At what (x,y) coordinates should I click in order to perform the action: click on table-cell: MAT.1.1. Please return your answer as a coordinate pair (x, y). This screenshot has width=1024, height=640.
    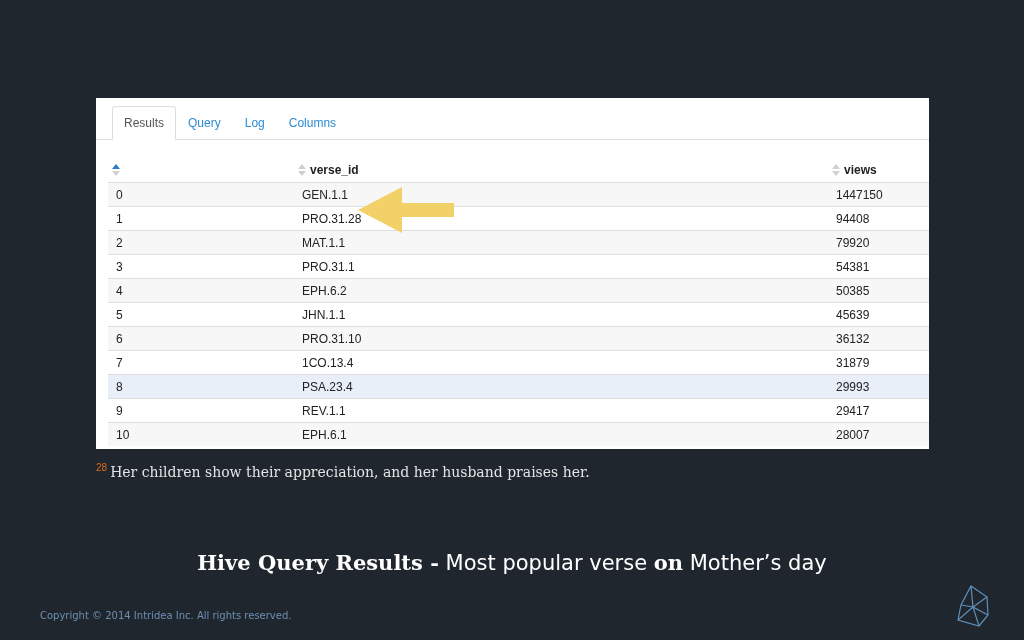
    Looking at the image, I should click on (324, 242).